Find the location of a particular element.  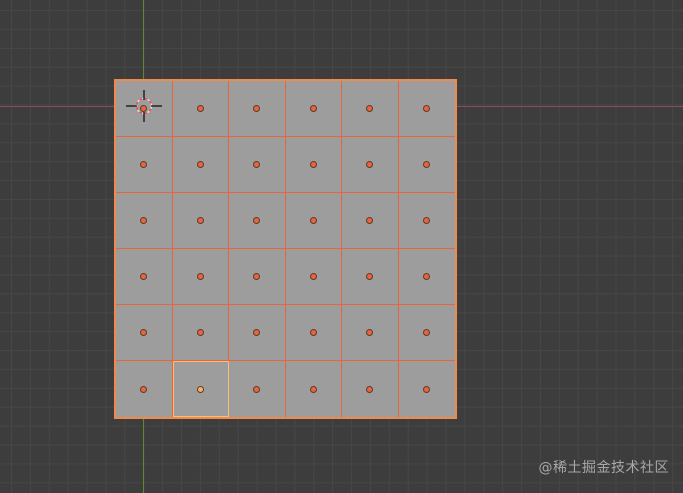

3d-cursor-icon is located at coordinates (144, 106).